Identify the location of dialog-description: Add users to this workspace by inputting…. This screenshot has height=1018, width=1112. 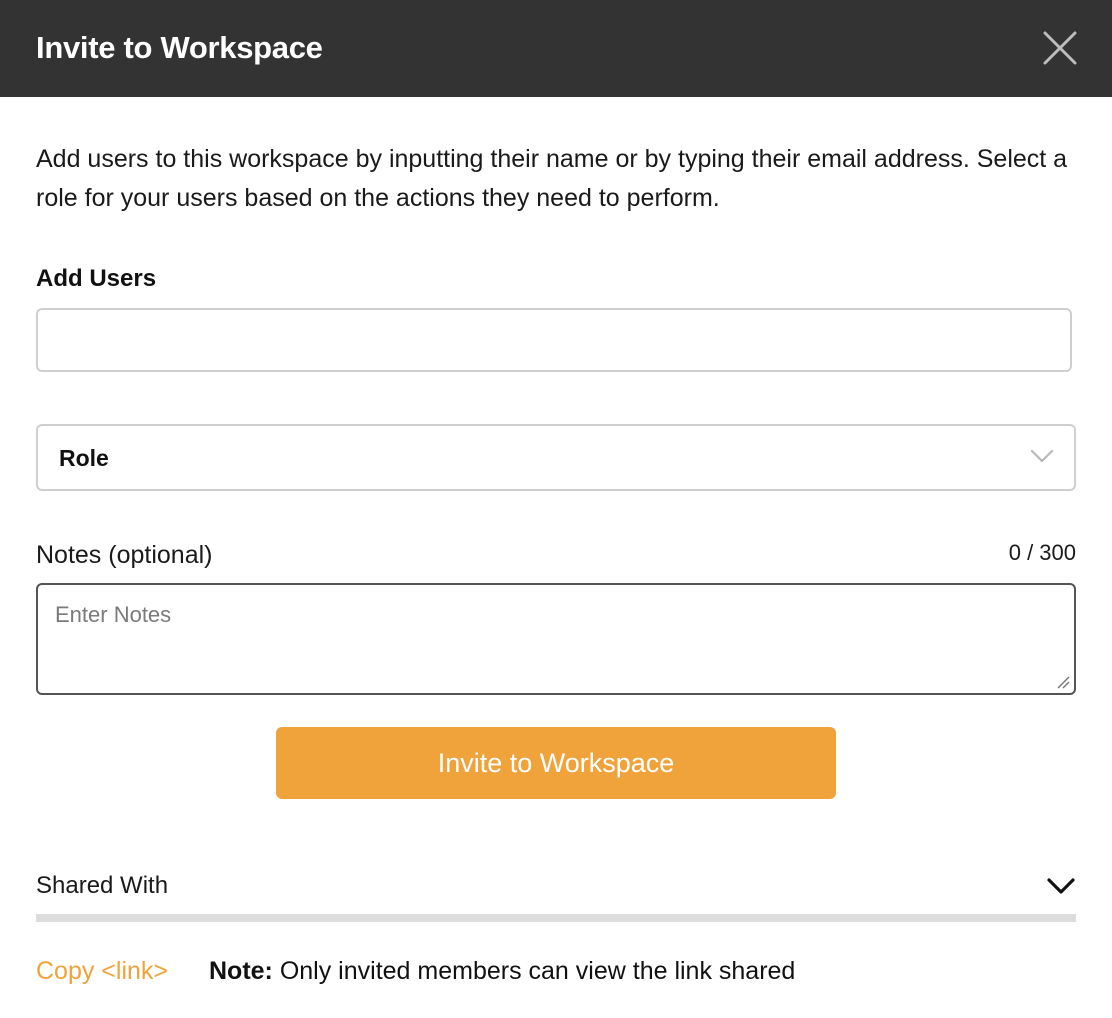
(552, 178).